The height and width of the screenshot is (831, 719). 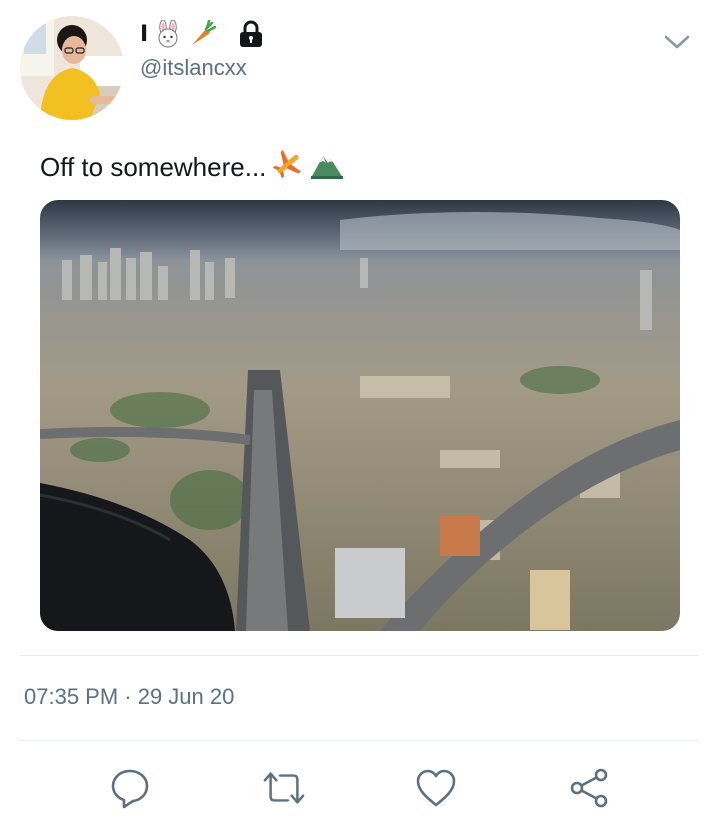 I want to click on tweet-timestamp: 07:35 PM · 29 Jun 20, so click(x=129, y=697).